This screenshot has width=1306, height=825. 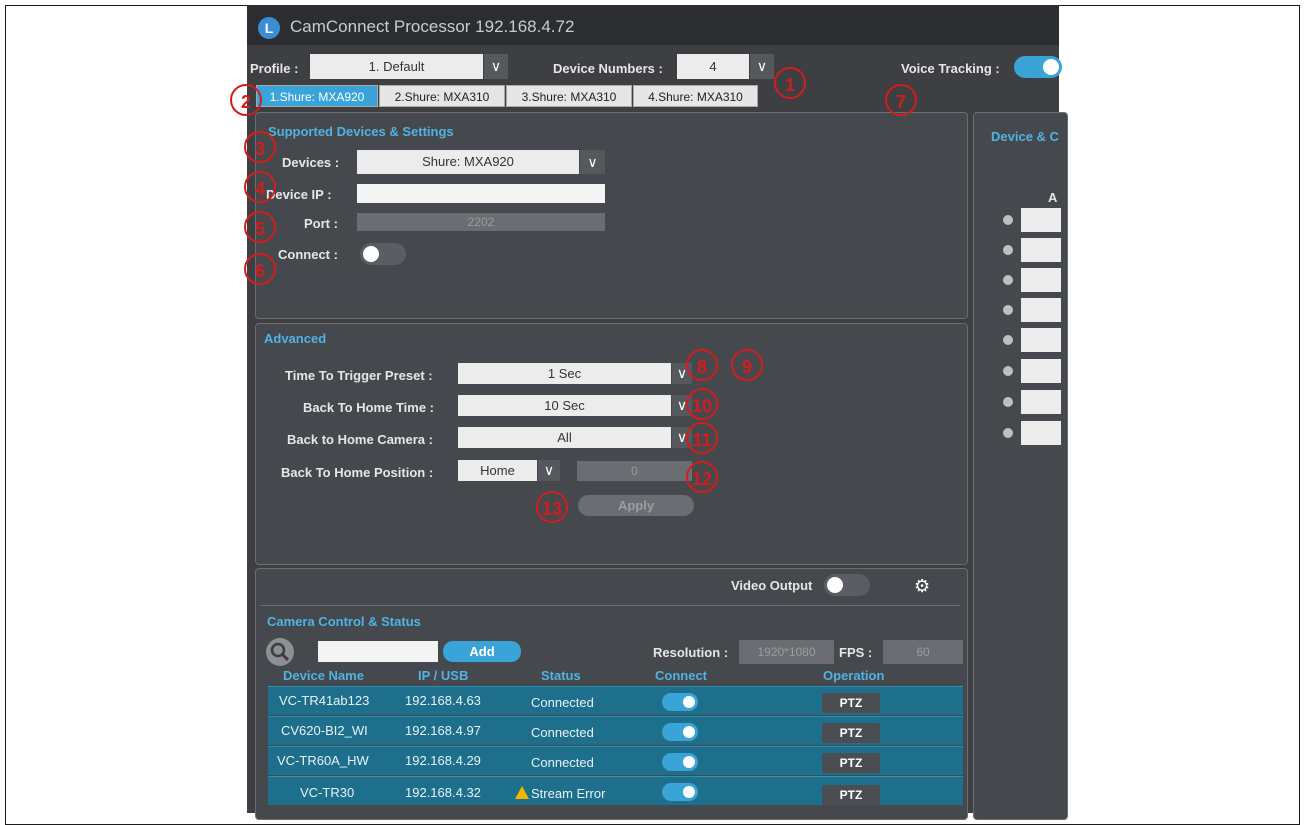 I want to click on row-device-name: VC-TR41ab123, so click(x=324, y=700).